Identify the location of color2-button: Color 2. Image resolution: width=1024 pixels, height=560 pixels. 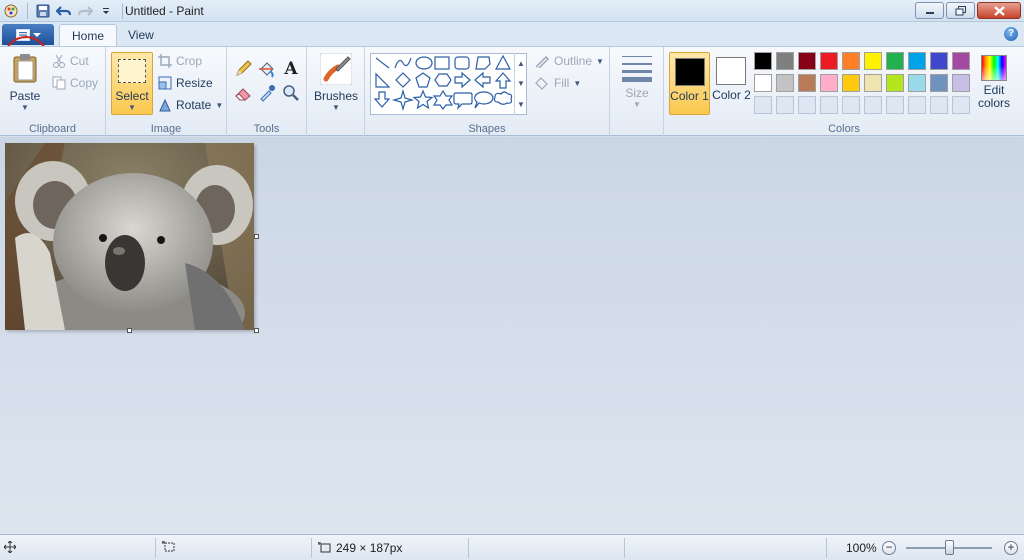
(731, 83).